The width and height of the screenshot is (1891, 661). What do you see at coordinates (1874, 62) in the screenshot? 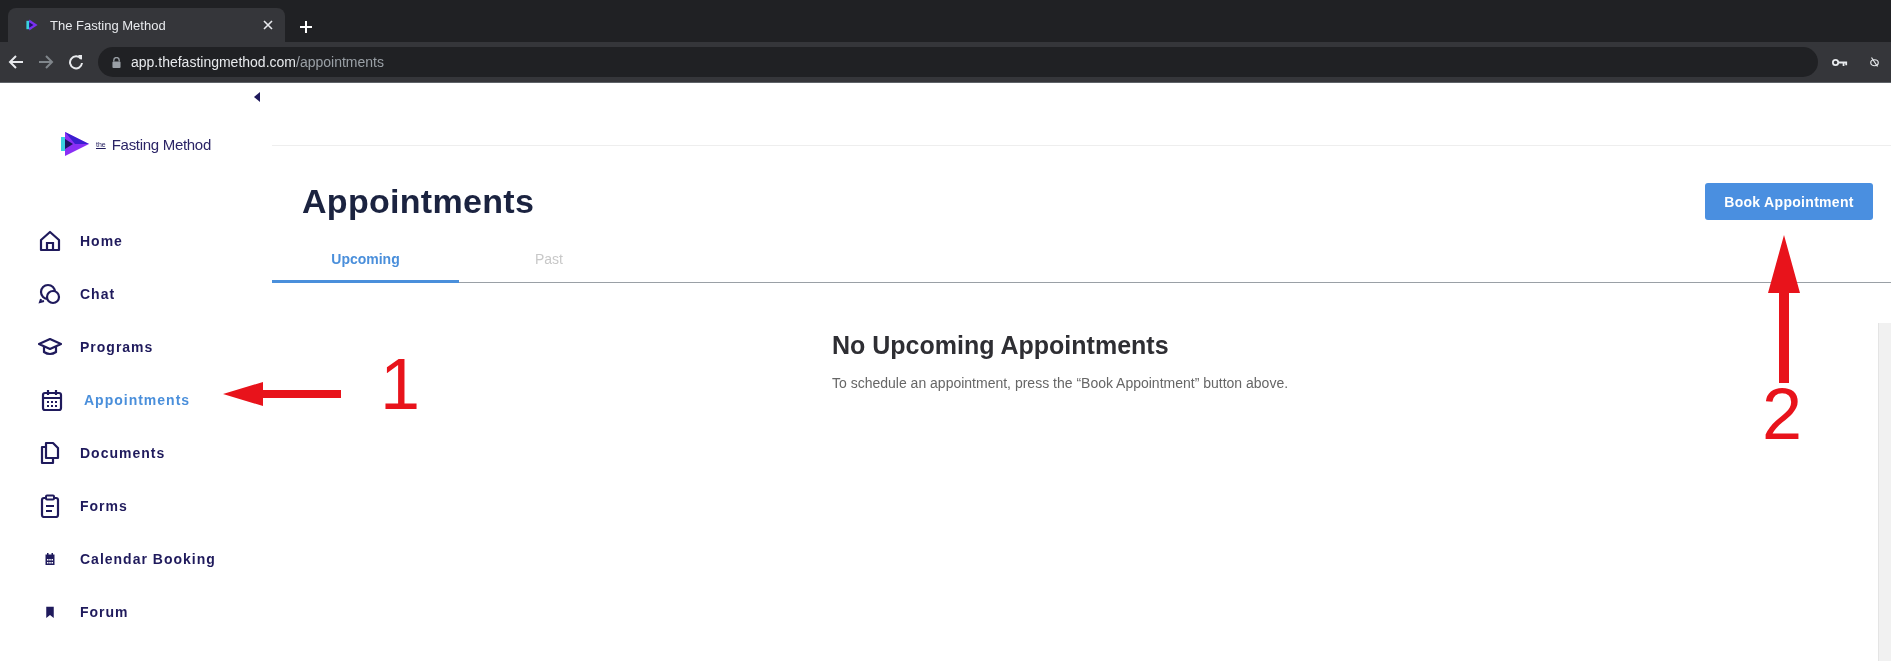
I see `eye-slash-icon` at bounding box center [1874, 62].